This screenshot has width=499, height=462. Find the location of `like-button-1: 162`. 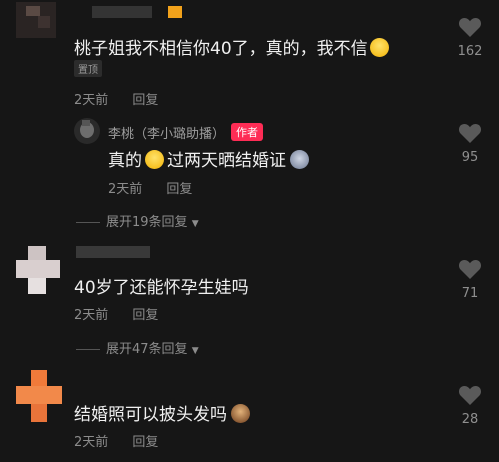

like-button-1: 162 is located at coordinates (470, 37).